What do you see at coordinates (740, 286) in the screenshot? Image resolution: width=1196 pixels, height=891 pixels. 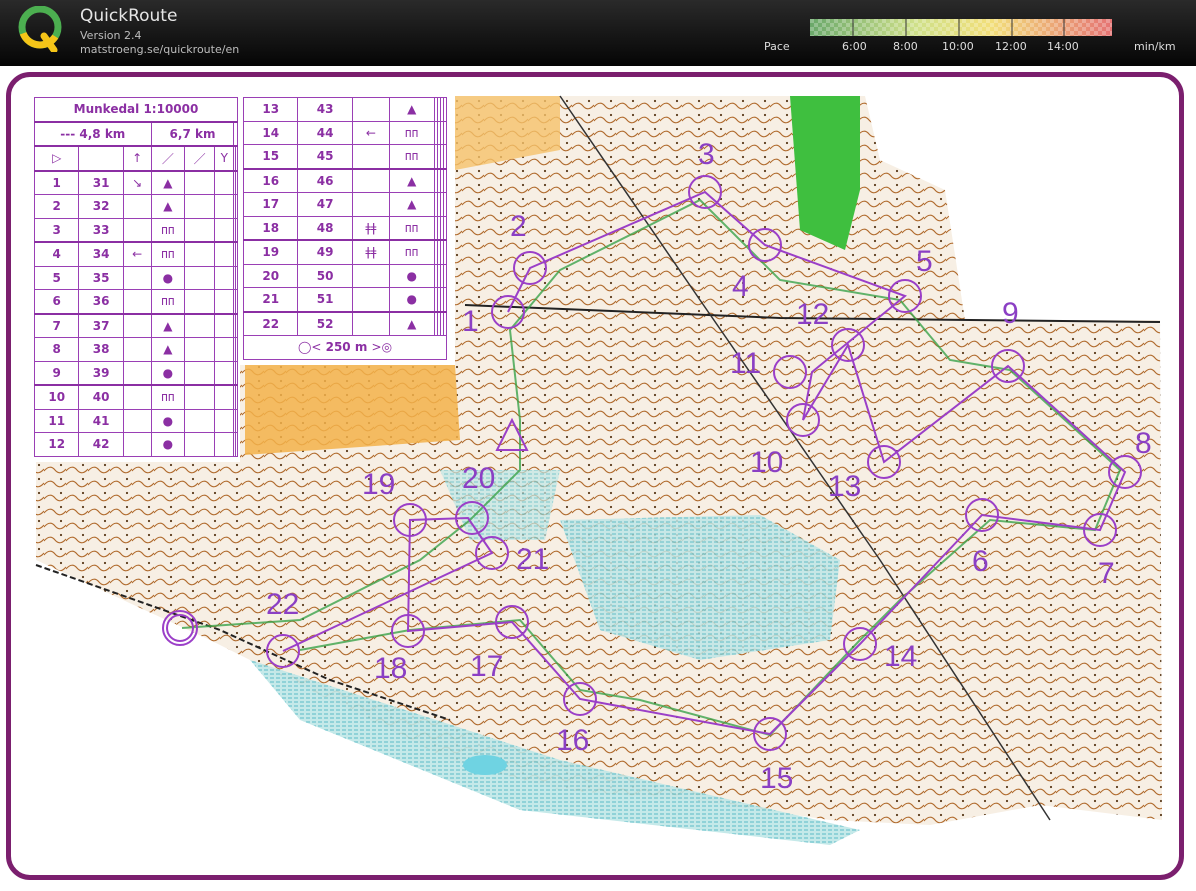 I see `control-label: 4` at bounding box center [740, 286].